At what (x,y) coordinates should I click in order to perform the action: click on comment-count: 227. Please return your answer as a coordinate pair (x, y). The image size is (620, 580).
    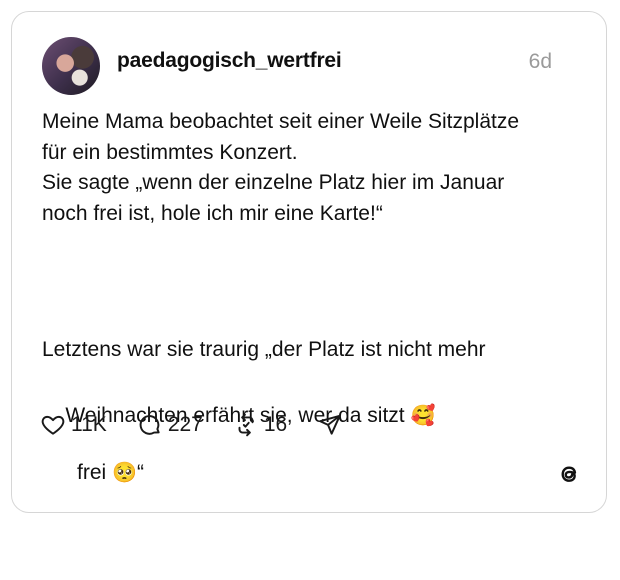
    Looking at the image, I should click on (185, 424).